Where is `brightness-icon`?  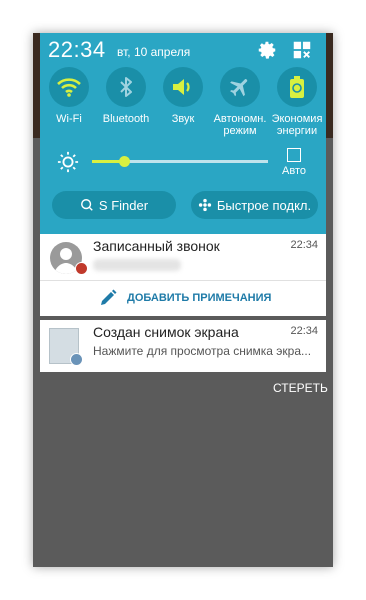
brightness-icon is located at coordinates (68, 162).